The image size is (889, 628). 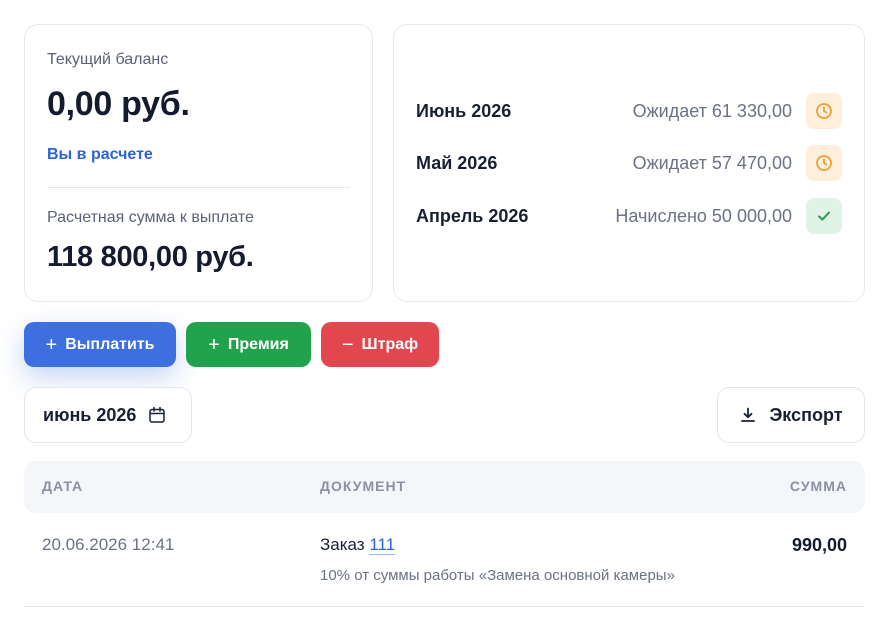 I want to click on divider, so click(x=198, y=187).